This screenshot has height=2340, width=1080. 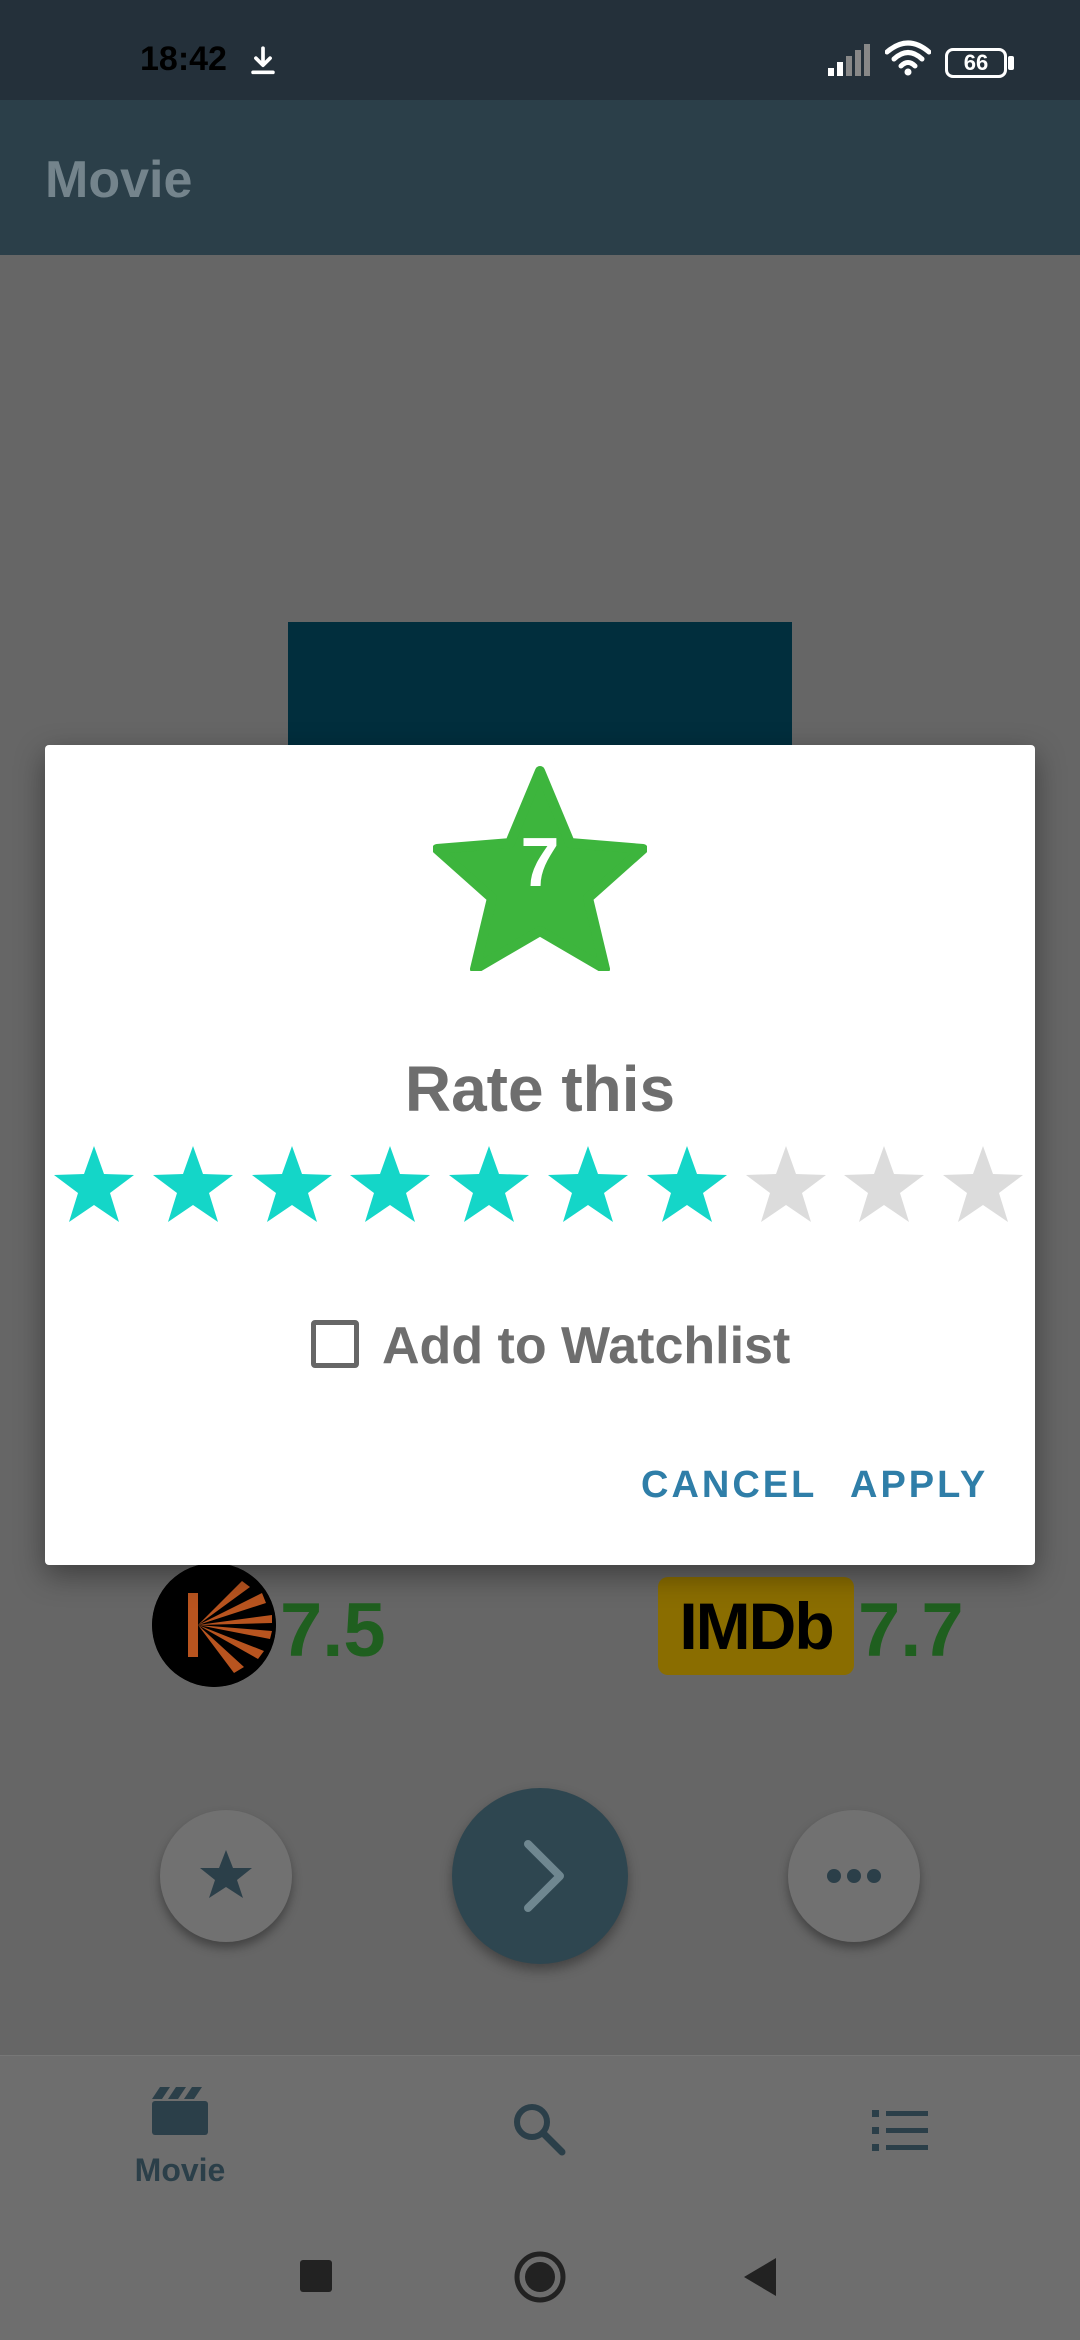 What do you see at coordinates (540, 1190) in the screenshot?
I see `rating-stars` at bounding box center [540, 1190].